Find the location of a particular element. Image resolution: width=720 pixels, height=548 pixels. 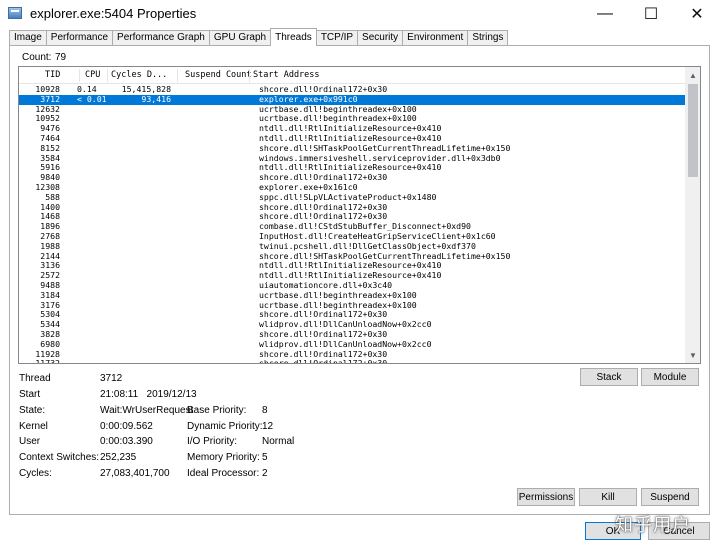

title-bar: explorer.exe:5404 Properties — ☐ ✕ is located at coordinates (360, 14).